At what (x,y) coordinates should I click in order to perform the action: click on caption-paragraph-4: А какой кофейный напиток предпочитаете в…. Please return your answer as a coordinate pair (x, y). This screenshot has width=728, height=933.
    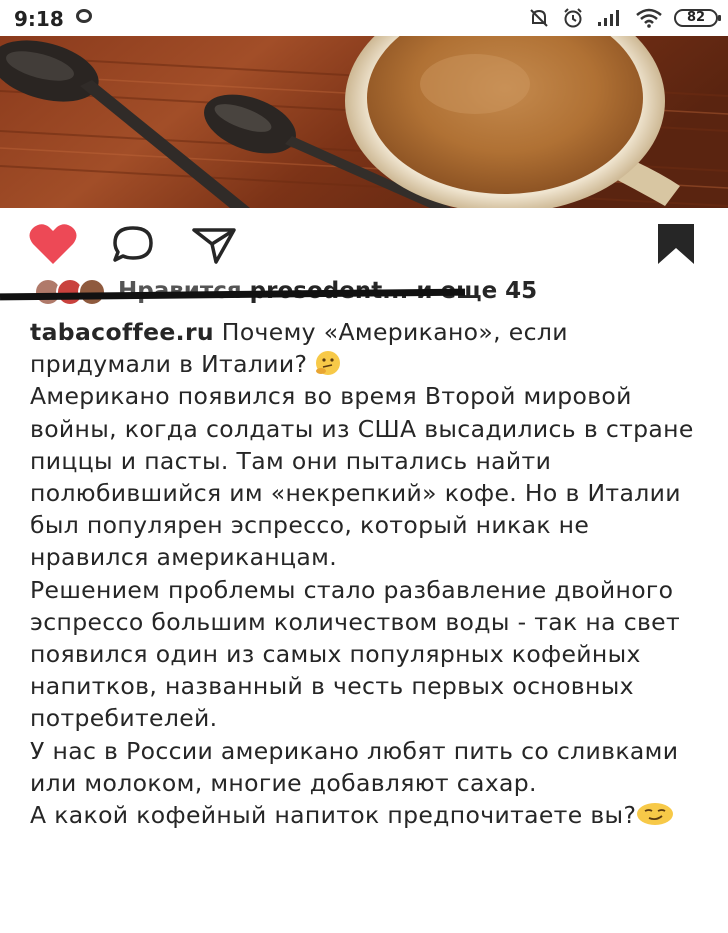
    Looking at the image, I should click on (370, 815).